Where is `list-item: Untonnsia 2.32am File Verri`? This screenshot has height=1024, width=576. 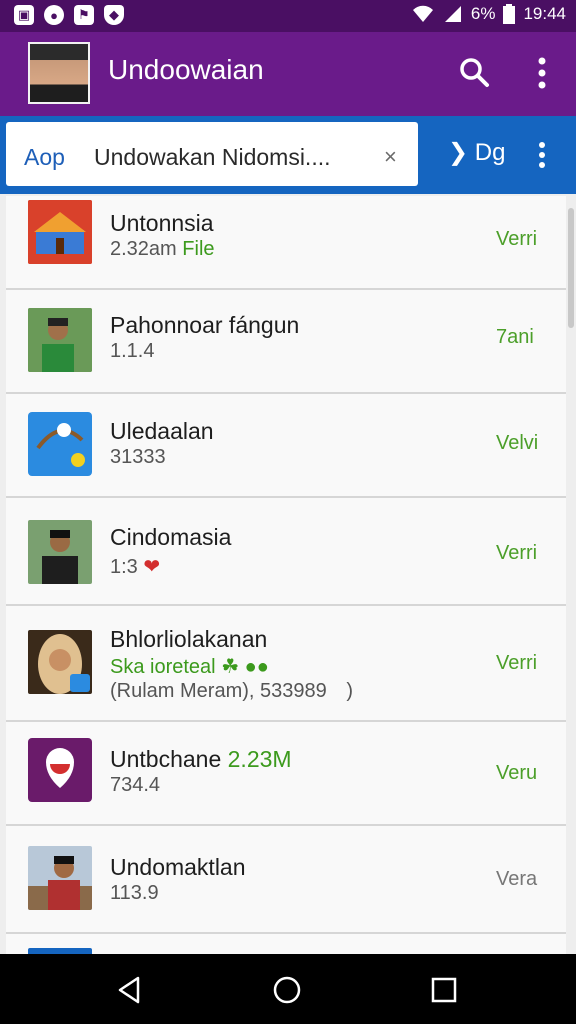
list-item: Untonnsia 2.32am File Verri is located at coordinates (286, 243).